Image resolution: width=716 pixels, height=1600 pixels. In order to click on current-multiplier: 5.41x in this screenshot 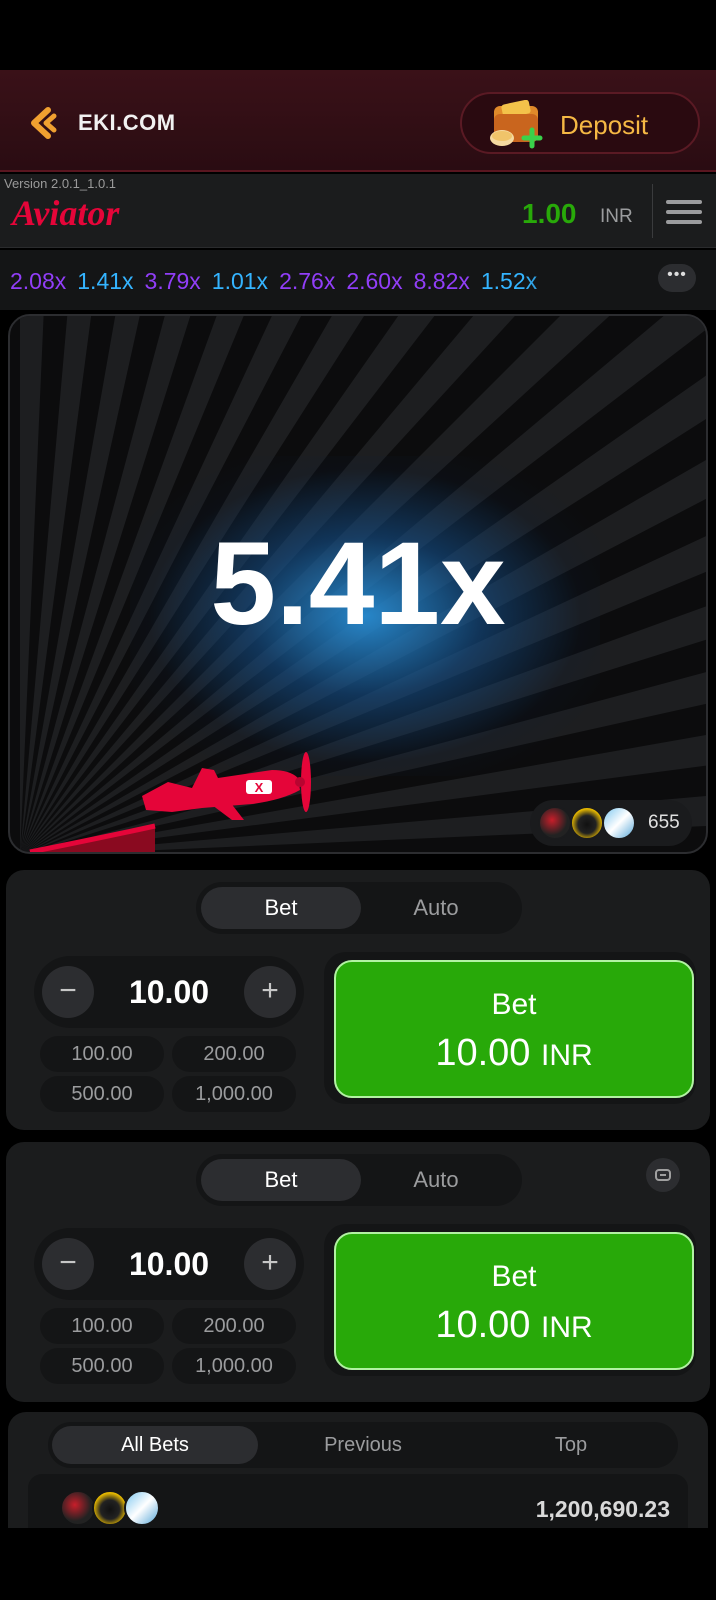, I will do `click(358, 584)`.